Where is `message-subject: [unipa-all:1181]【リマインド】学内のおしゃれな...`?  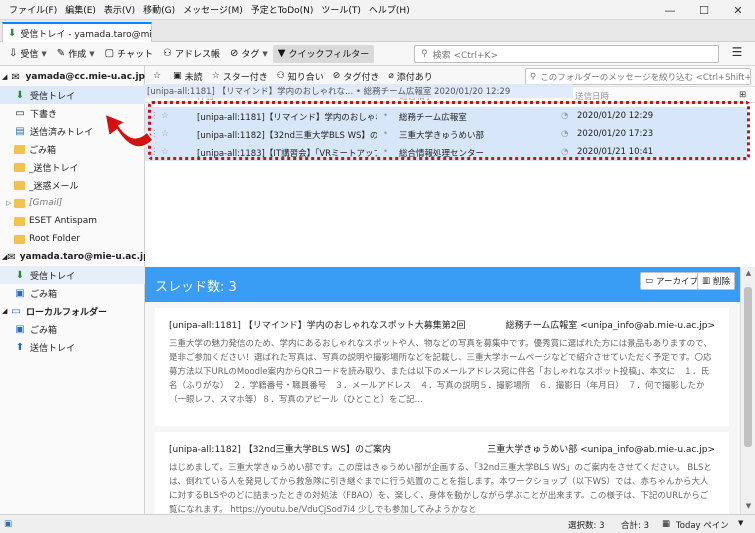
message-subject: [unipa-all:1181]【リマインド】学内のおしゃれな... is located at coordinates (287, 118).